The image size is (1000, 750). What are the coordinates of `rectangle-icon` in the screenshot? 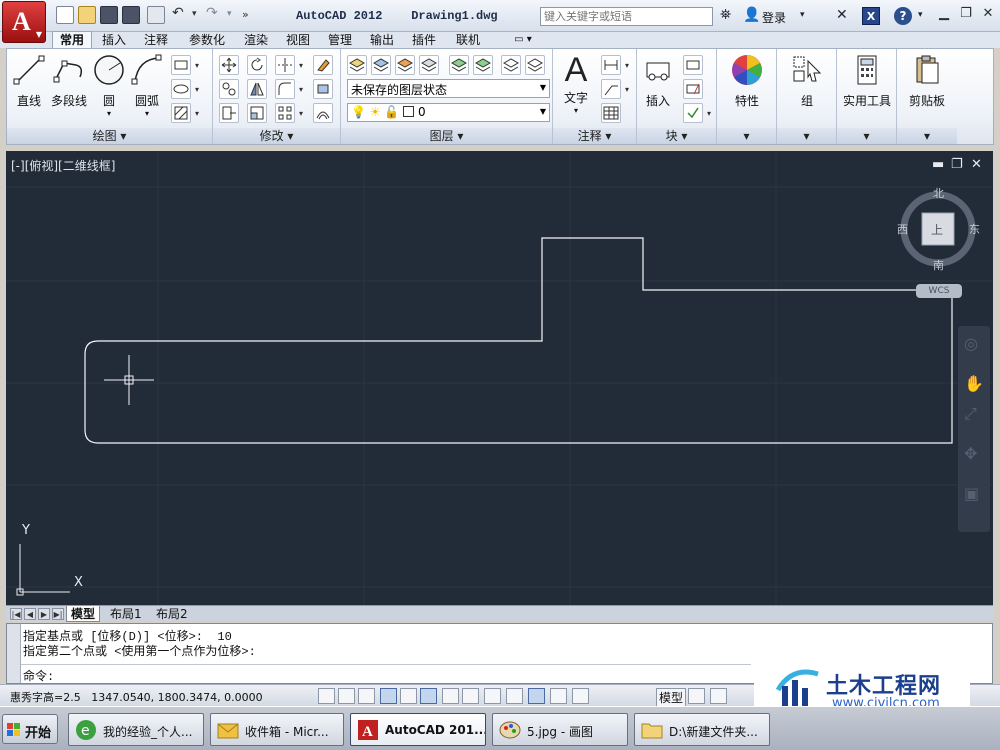 It's located at (181, 65).